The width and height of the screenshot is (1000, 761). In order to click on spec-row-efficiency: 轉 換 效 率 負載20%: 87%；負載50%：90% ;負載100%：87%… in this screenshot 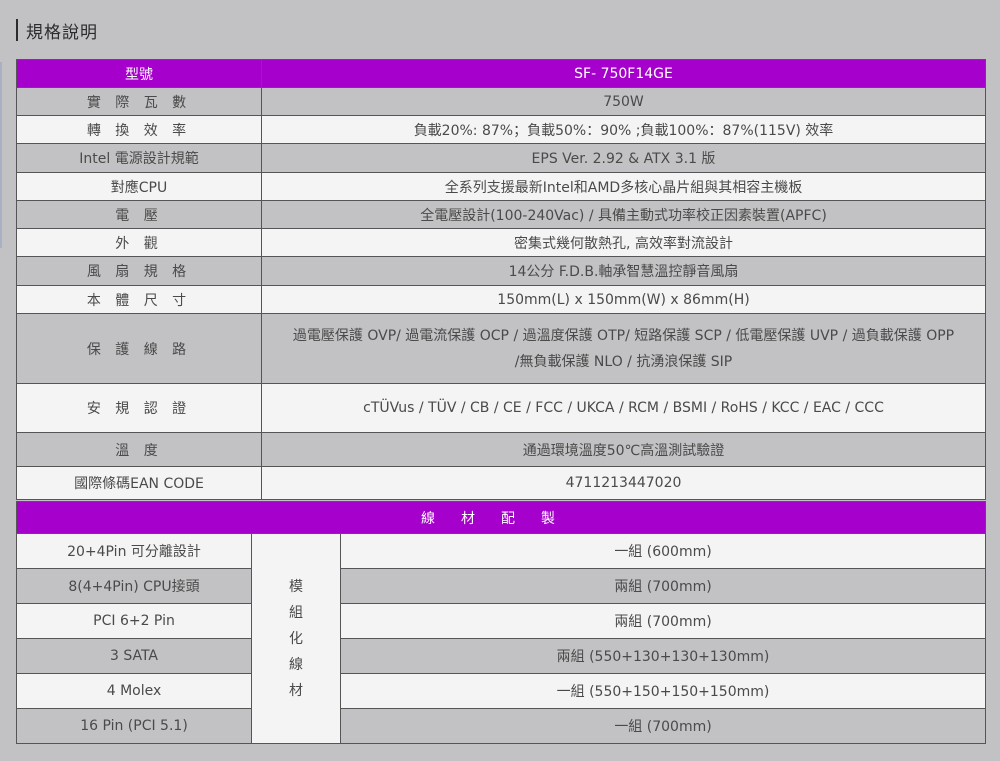, I will do `click(501, 129)`.